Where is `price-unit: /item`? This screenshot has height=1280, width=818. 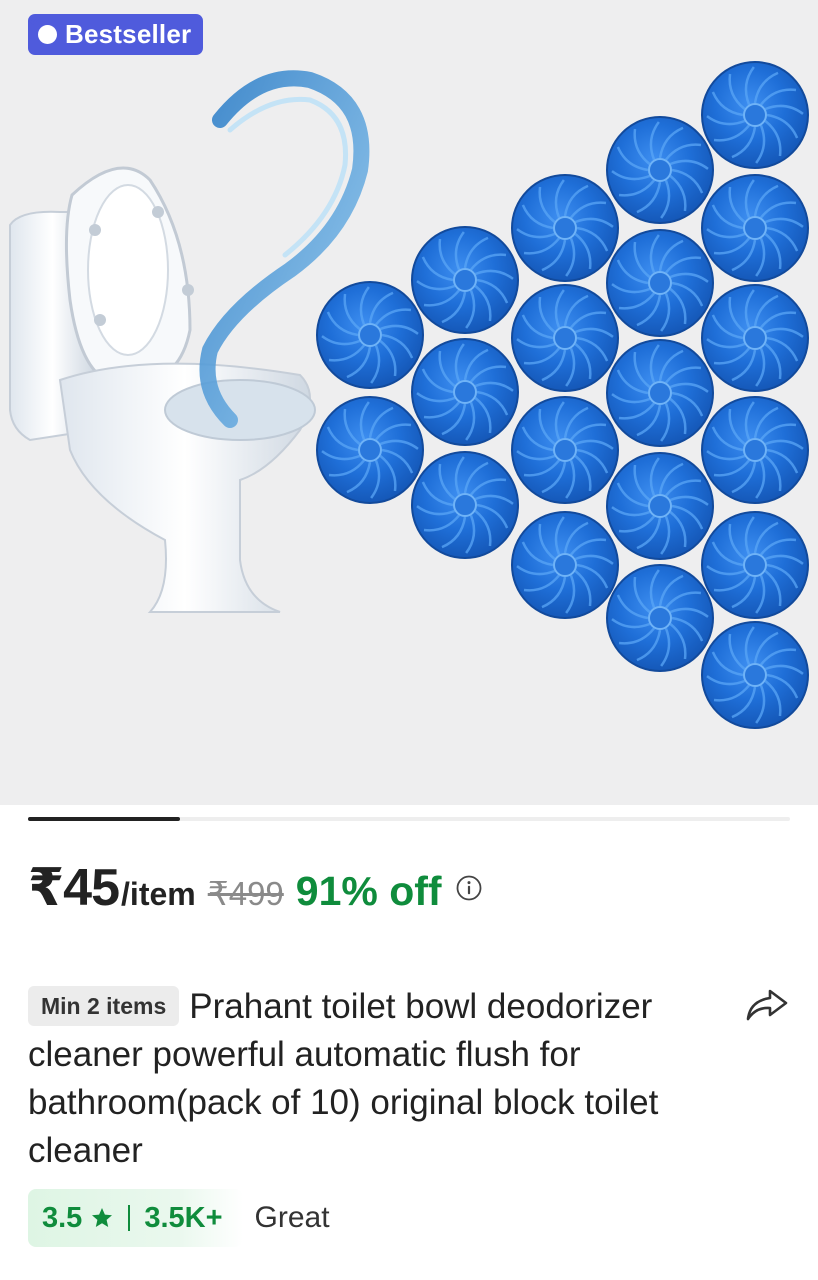 price-unit: /item is located at coordinates (158, 894).